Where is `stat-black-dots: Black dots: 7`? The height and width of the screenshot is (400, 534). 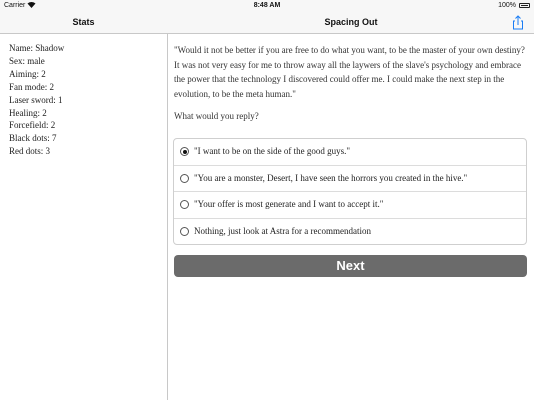 stat-black-dots: Black dots: 7 is located at coordinates (33, 138).